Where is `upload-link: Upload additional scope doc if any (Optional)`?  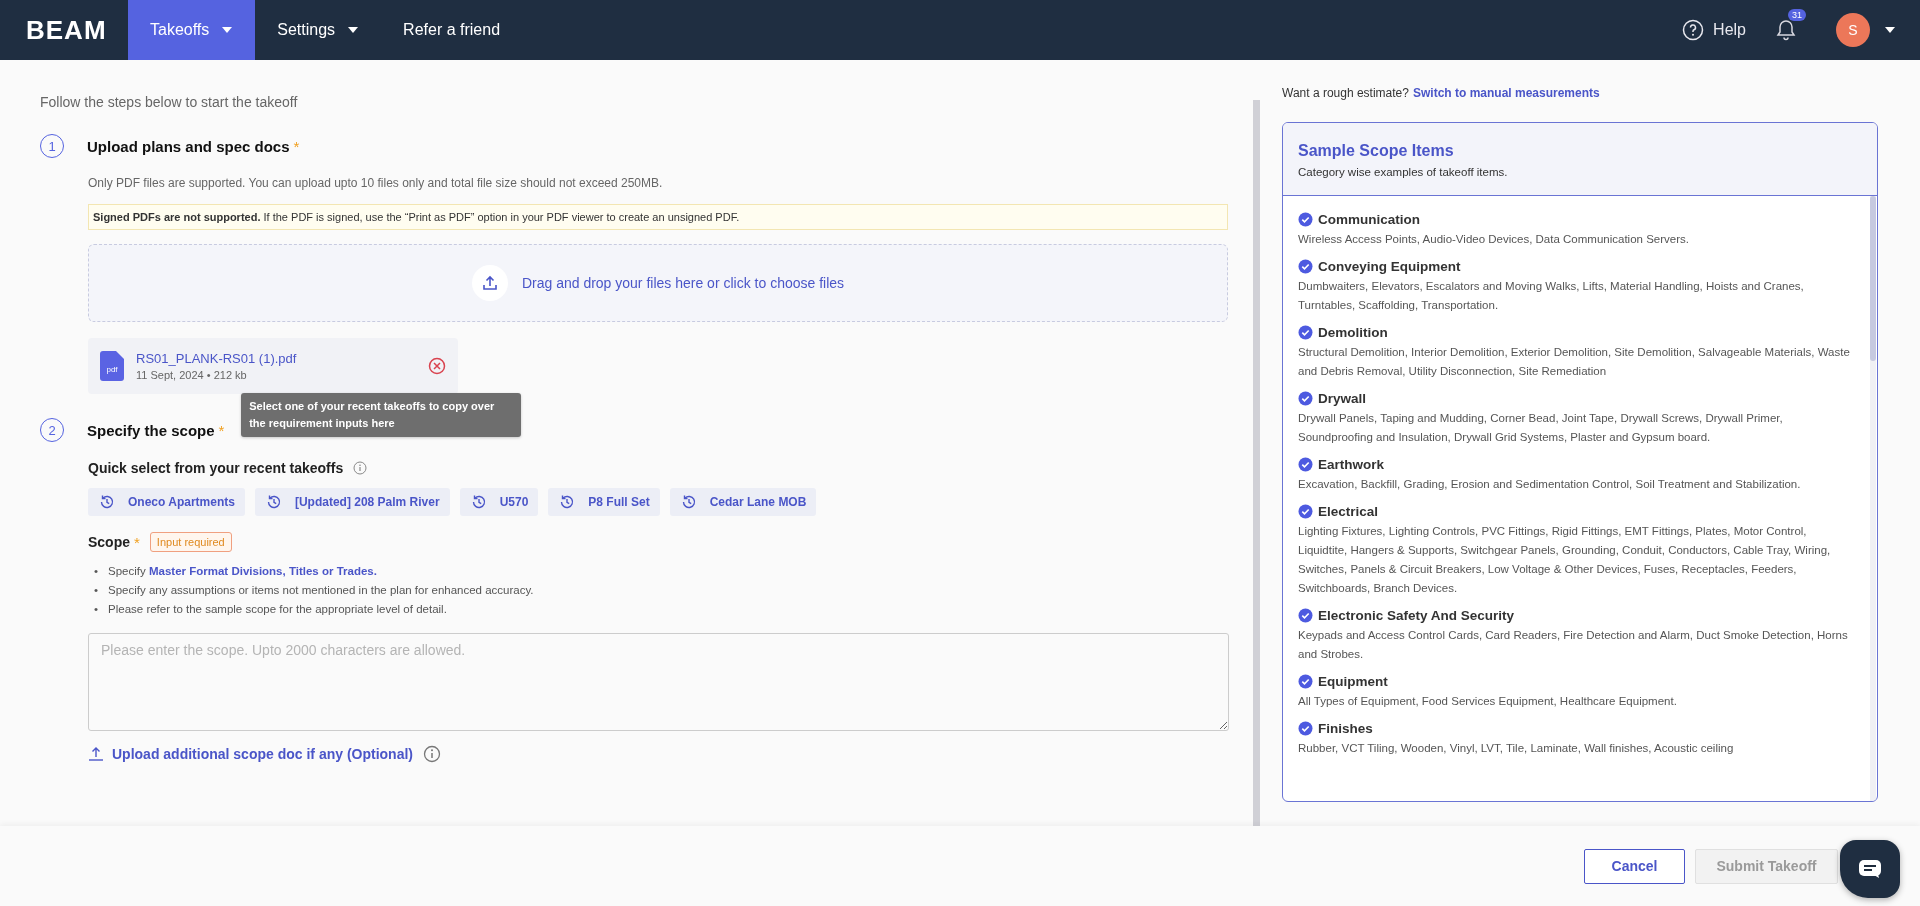
upload-link: Upload additional scope doc if any (Optional) is located at coordinates (250, 754).